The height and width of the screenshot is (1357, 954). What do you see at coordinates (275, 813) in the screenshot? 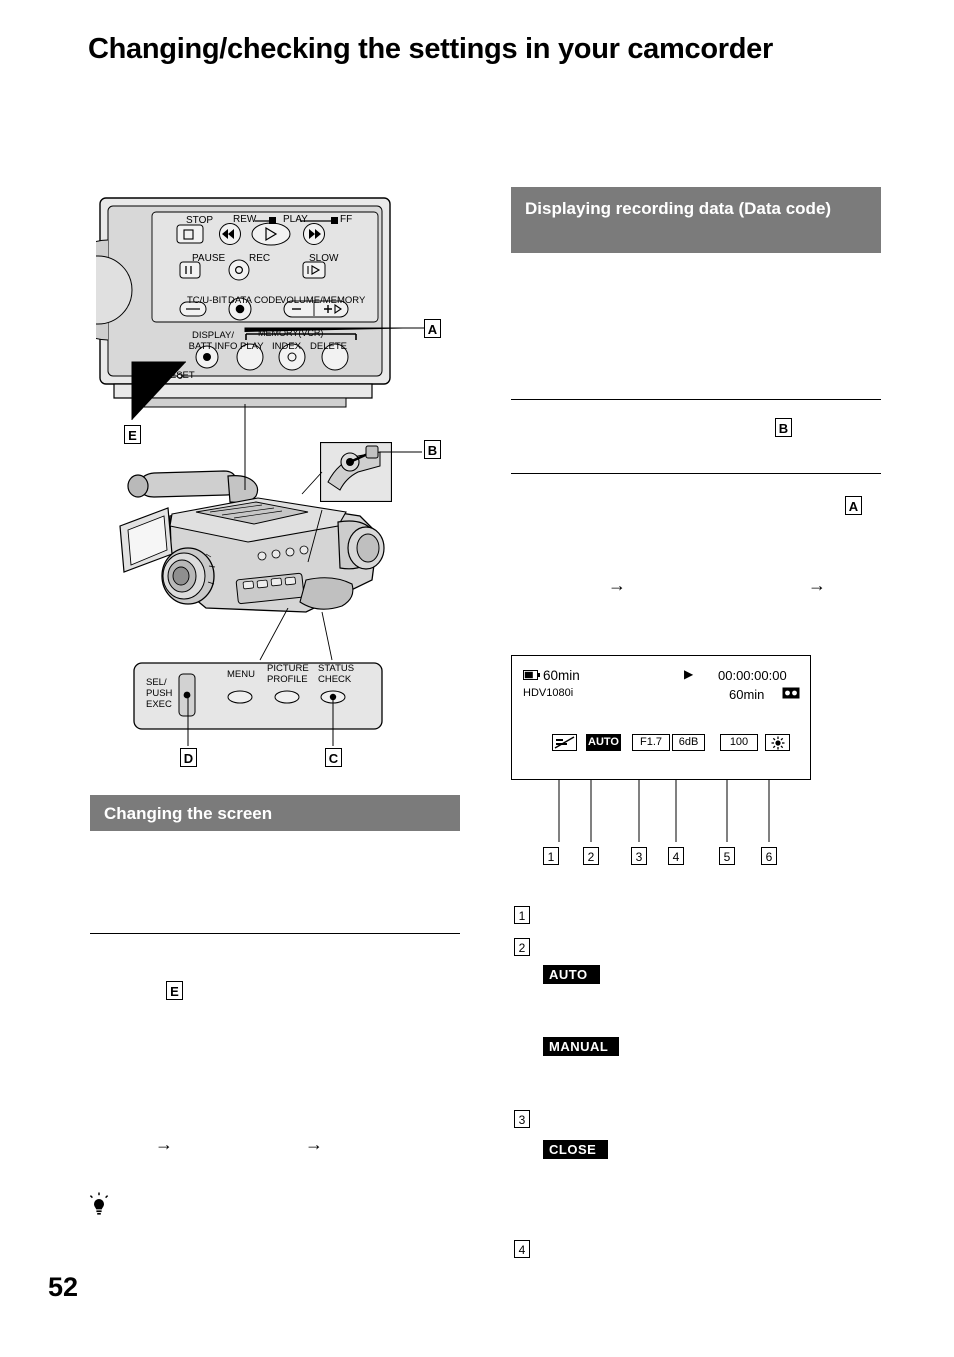
I see `section-header-changing-screen: Changing the screen` at bounding box center [275, 813].